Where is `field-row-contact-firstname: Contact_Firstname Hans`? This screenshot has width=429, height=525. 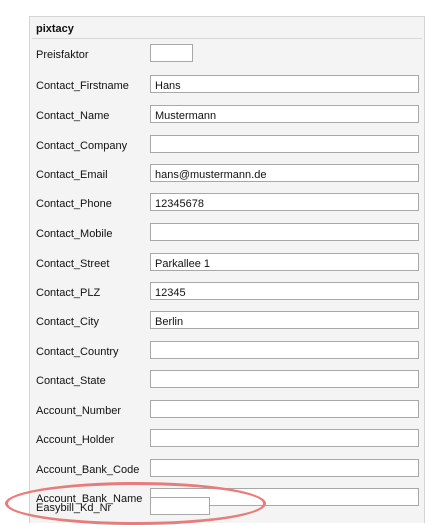 field-row-contact-firstname: Contact_Firstname Hans is located at coordinates (227, 86).